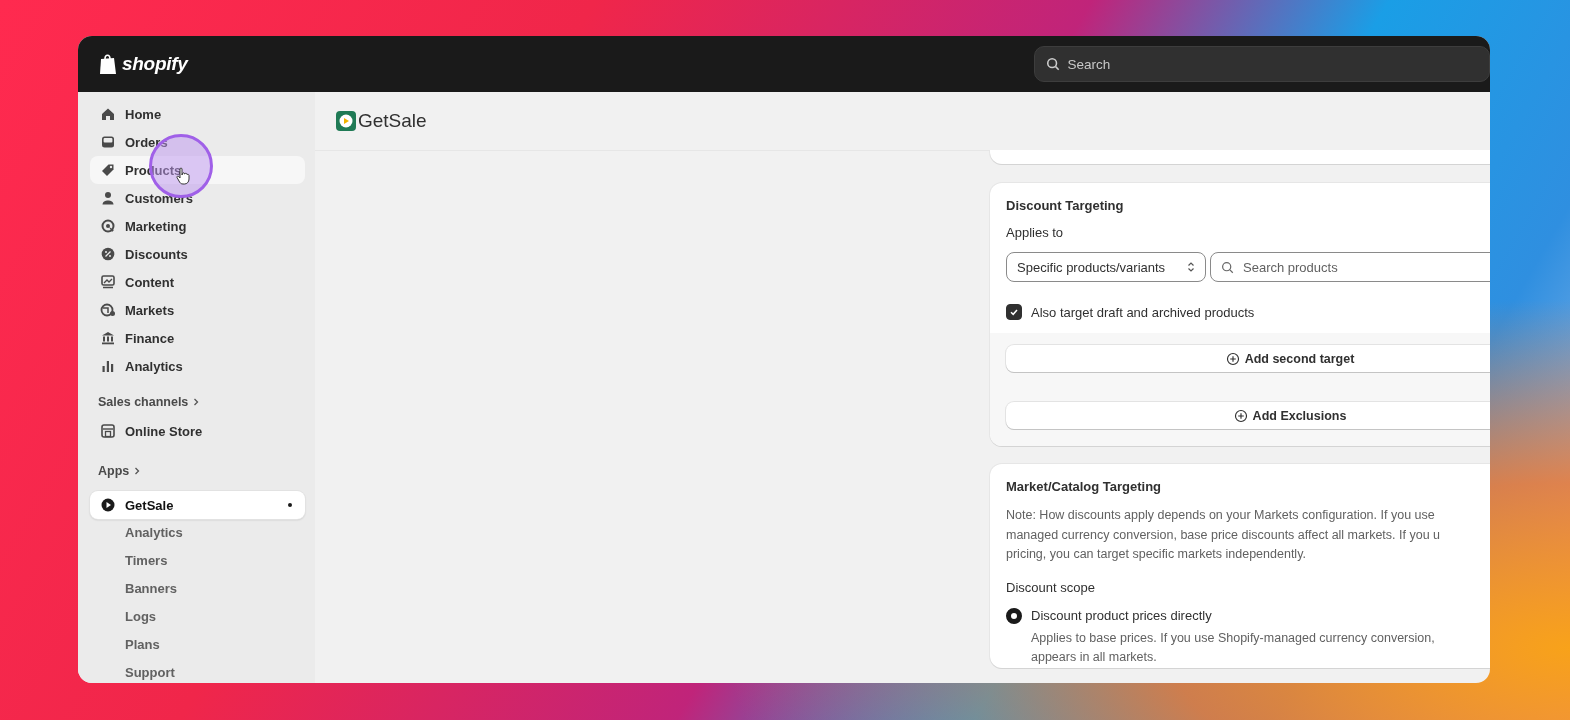 The height and width of the screenshot is (720, 1570). I want to click on sidebar-item: Home, so click(197, 114).